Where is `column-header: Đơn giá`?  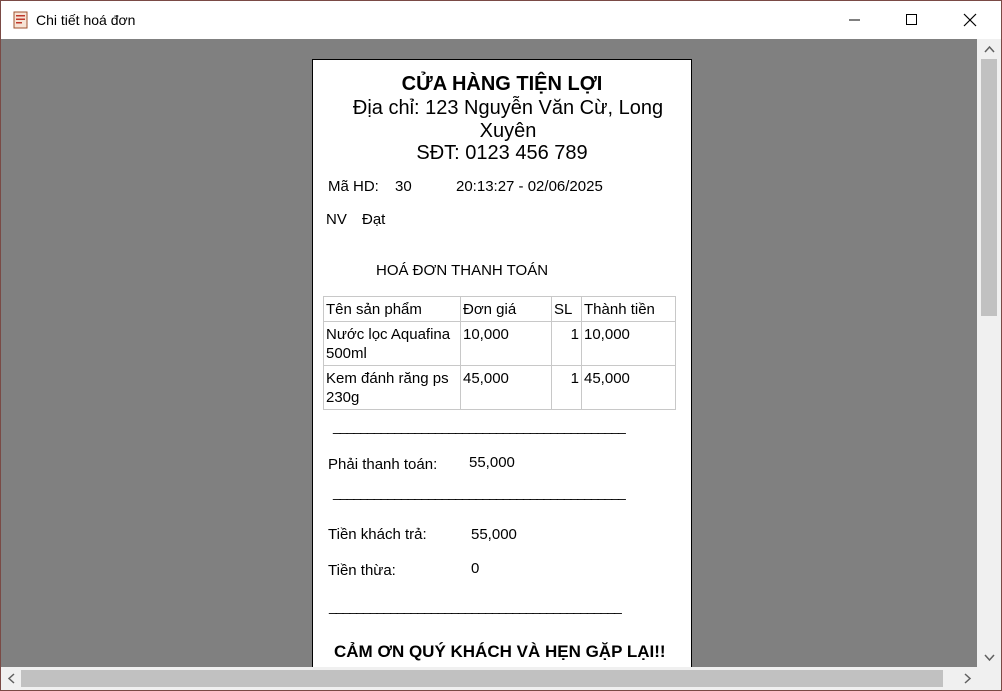
column-header: Đơn giá is located at coordinates (506, 309).